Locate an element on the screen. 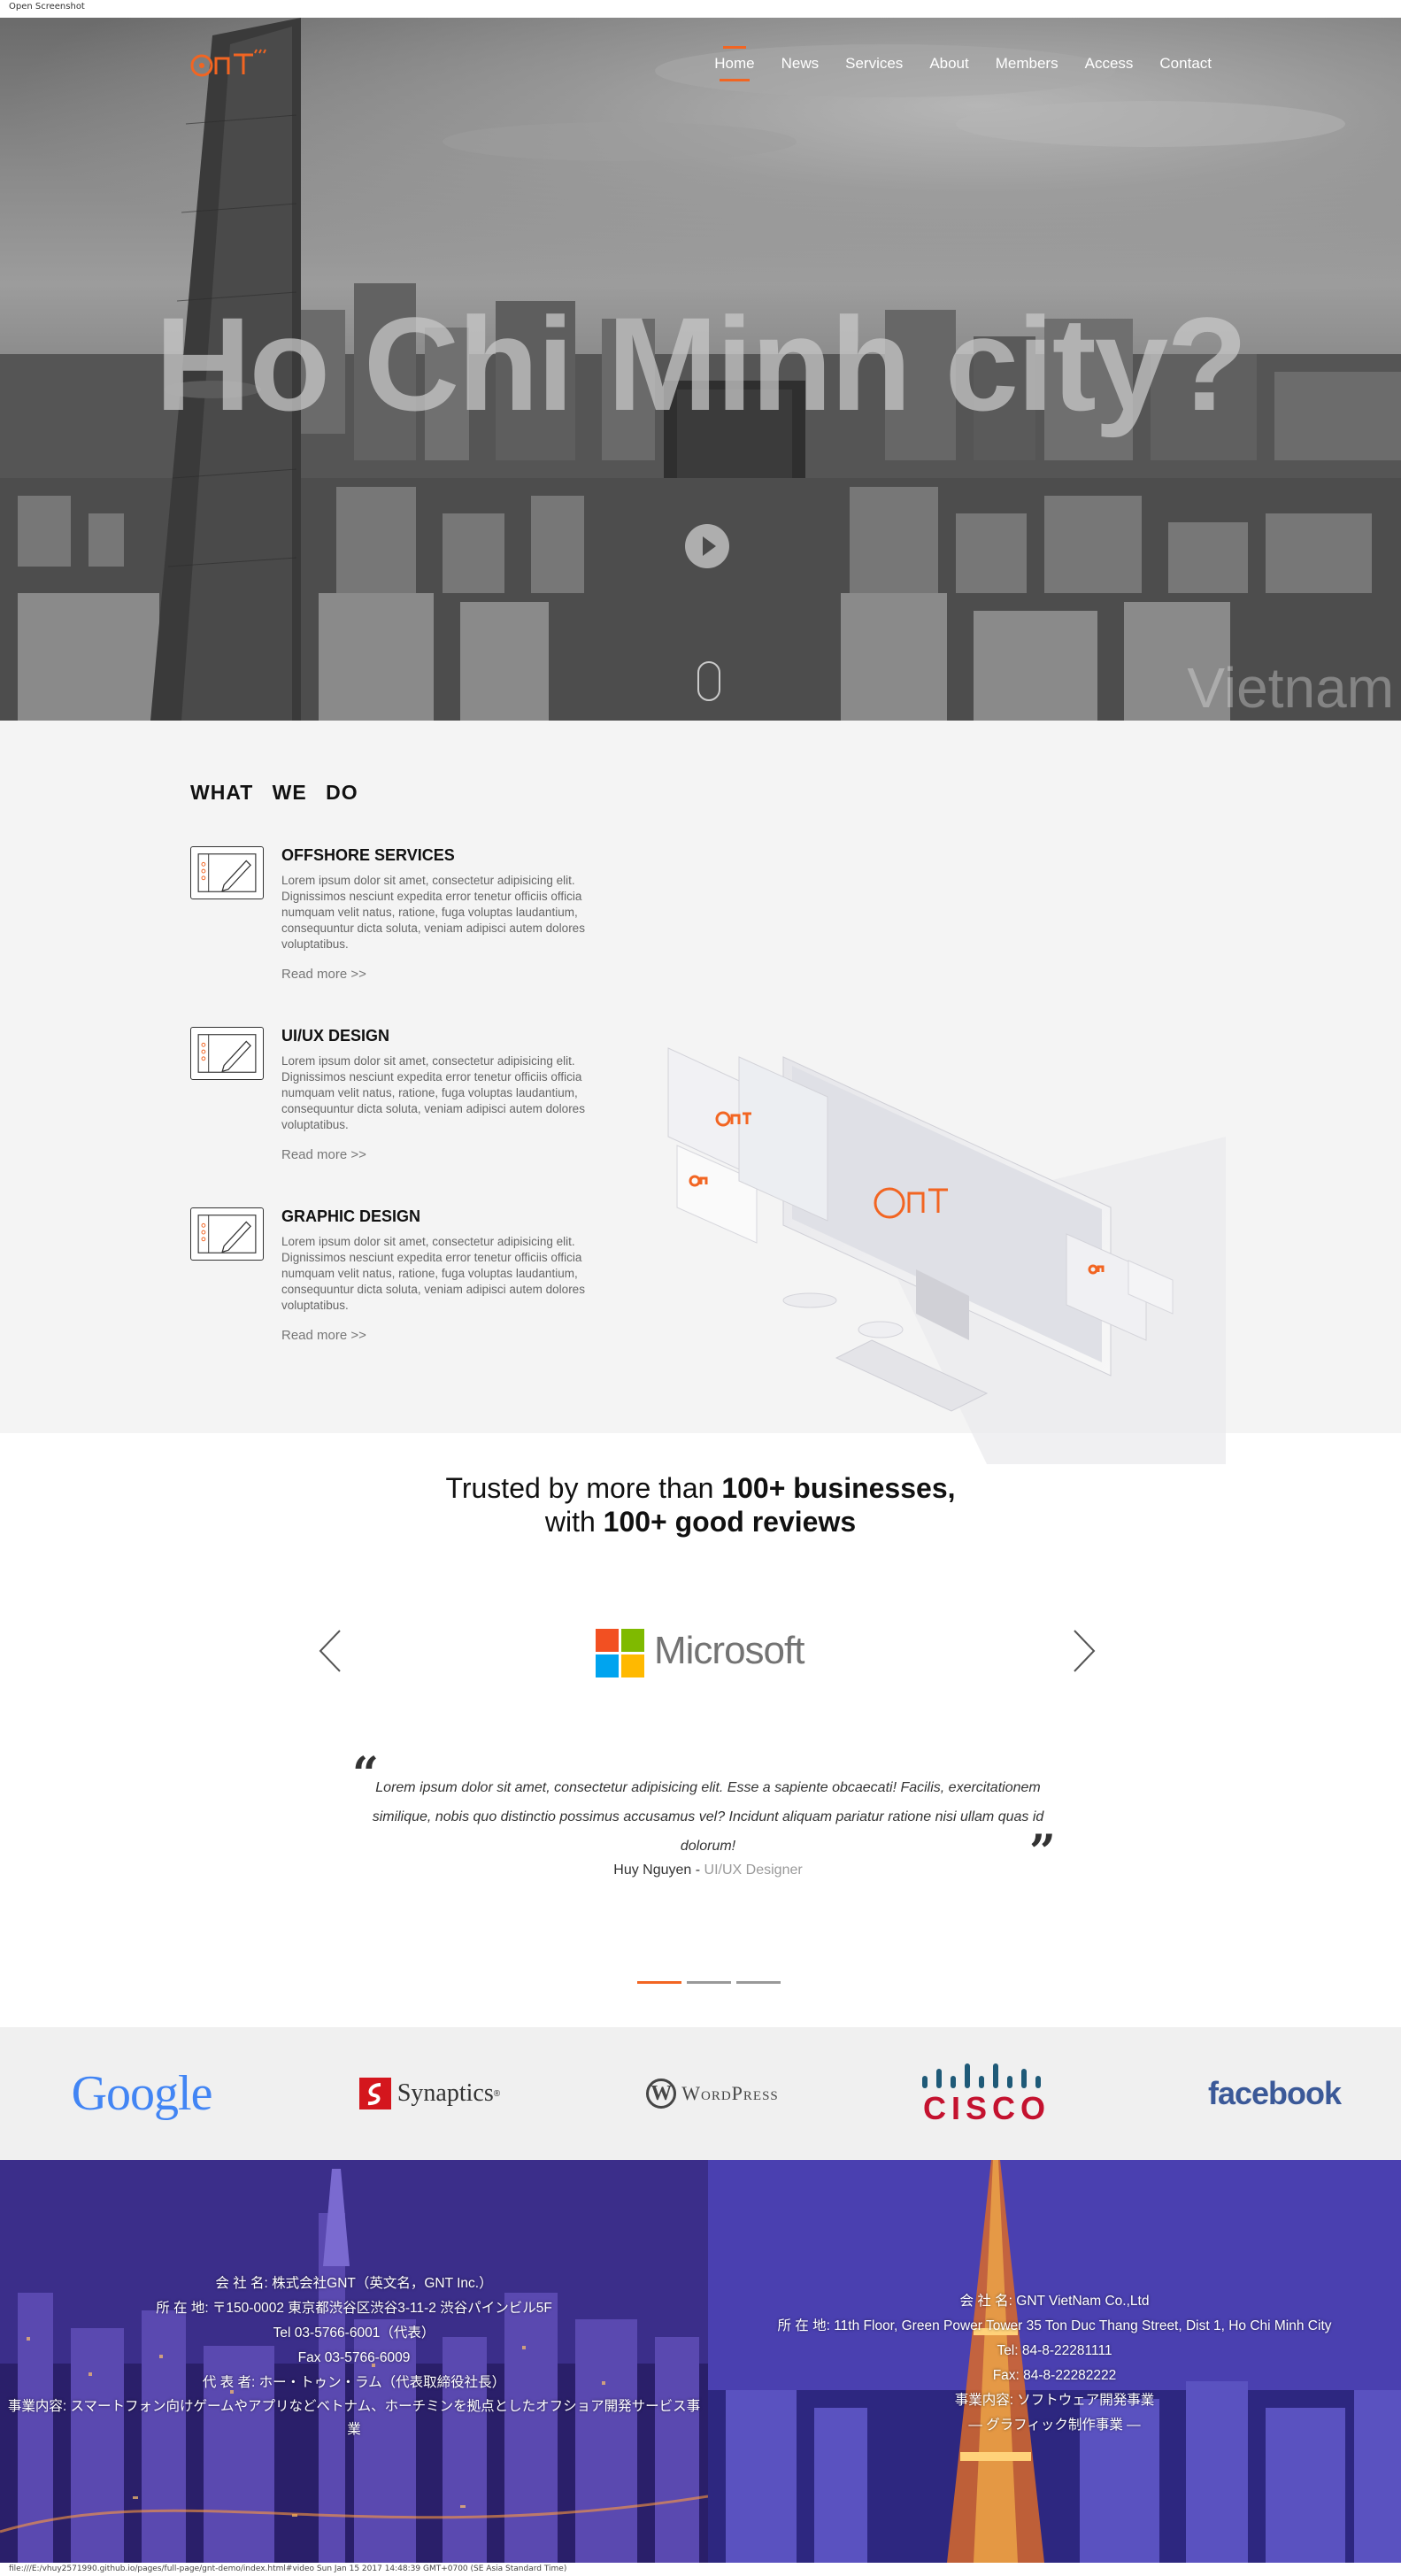 Image resolution: width=1401 pixels, height=2576 pixels. vn-tel: Tel: 84-8-22281111 is located at coordinates (1054, 2350).